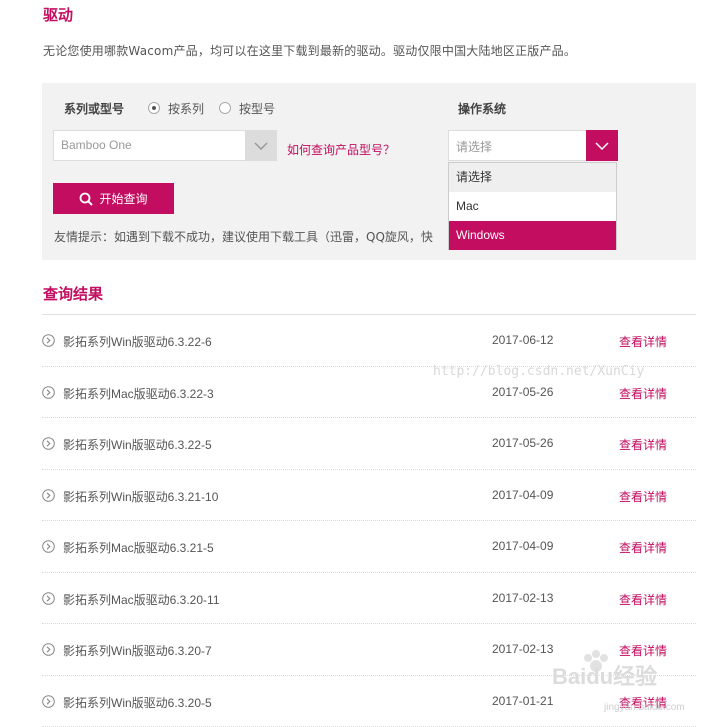  What do you see at coordinates (87, 199) in the screenshot?
I see `search-icon` at bounding box center [87, 199].